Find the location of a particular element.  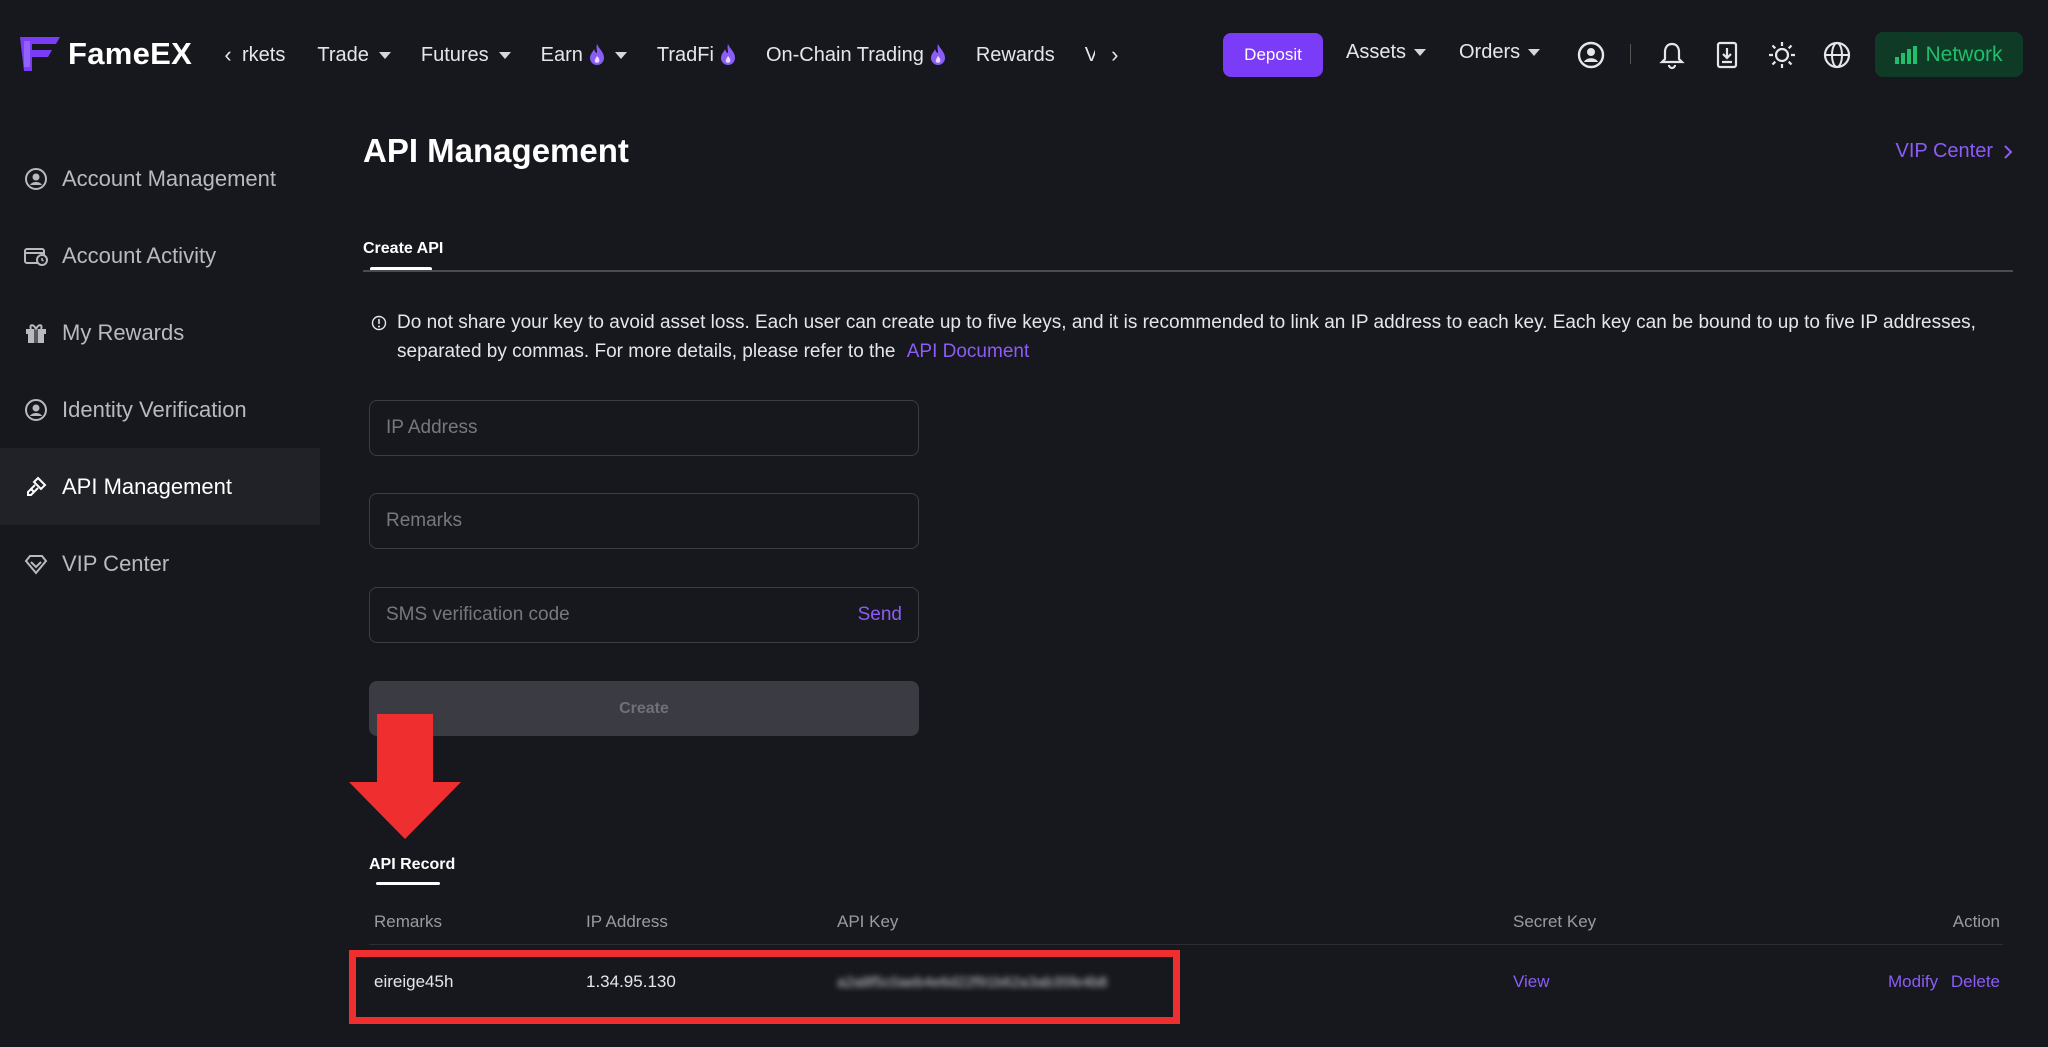

nav-item-futures: Futures is located at coordinates (466, 55).